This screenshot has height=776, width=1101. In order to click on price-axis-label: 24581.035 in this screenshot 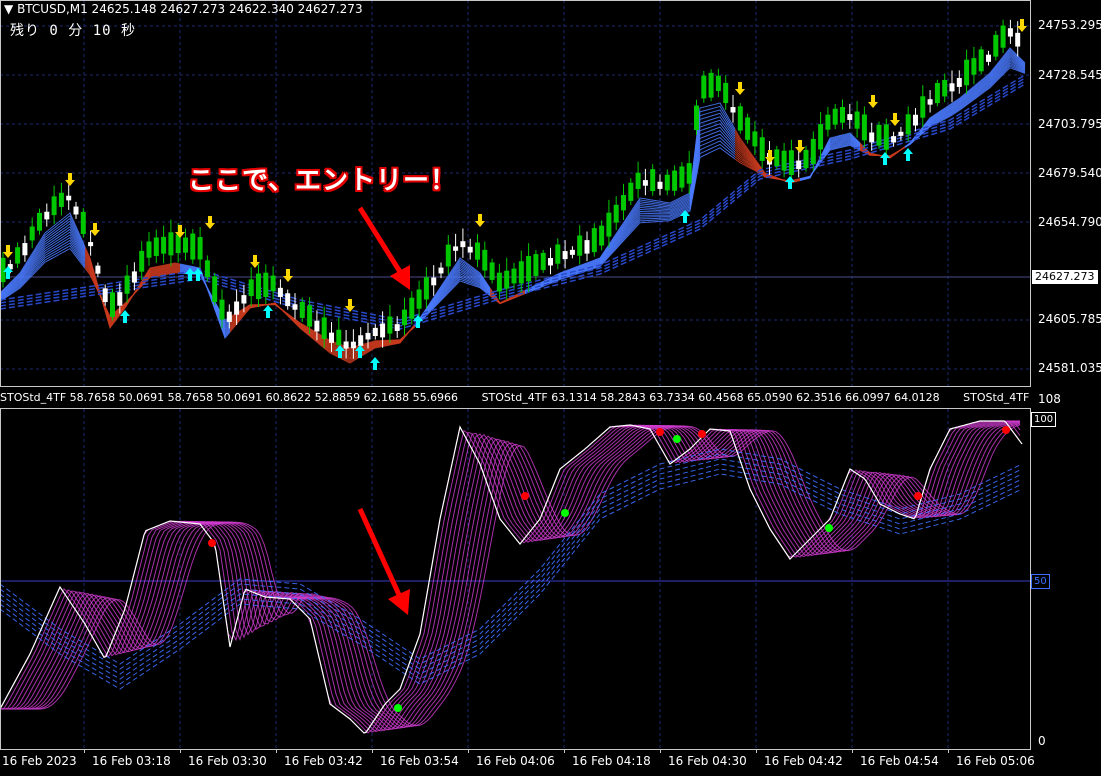, I will do `click(1069, 368)`.